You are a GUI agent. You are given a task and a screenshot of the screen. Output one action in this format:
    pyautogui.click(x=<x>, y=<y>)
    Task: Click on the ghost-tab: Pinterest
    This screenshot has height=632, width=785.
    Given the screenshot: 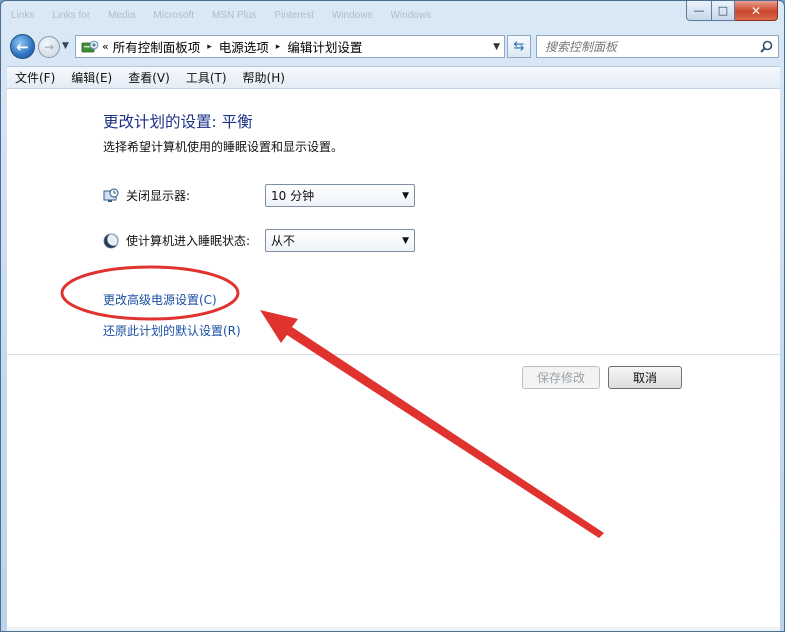 What is the action you would take?
    pyautogui.click(x=294, y=15)
    